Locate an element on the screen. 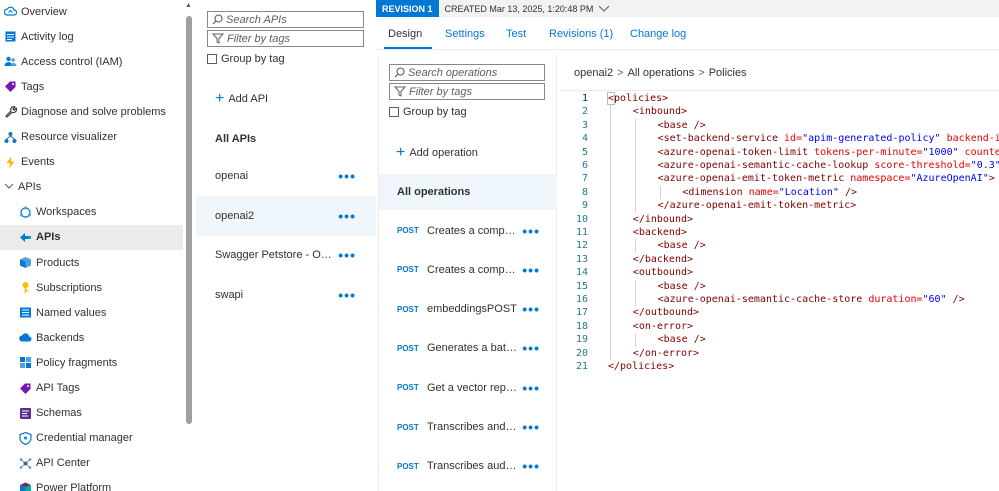 The height and width of the screenshot is (491, 999). add-operation-label: Add operation is located at coordinates (443, 153).